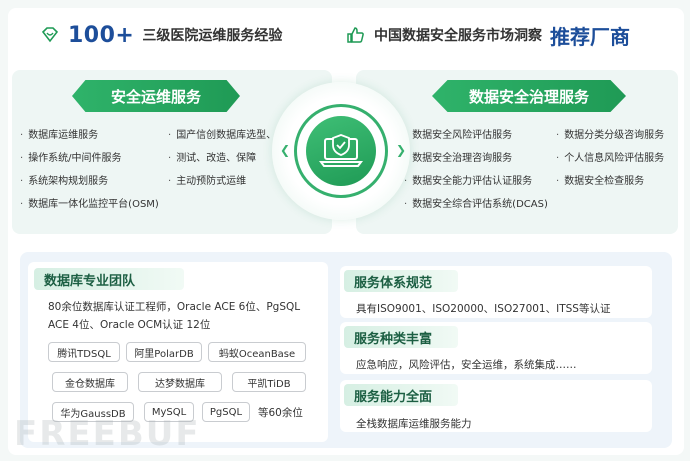  I want to click on governance-service-title: 数据安全治理服务, so click(529, 96).